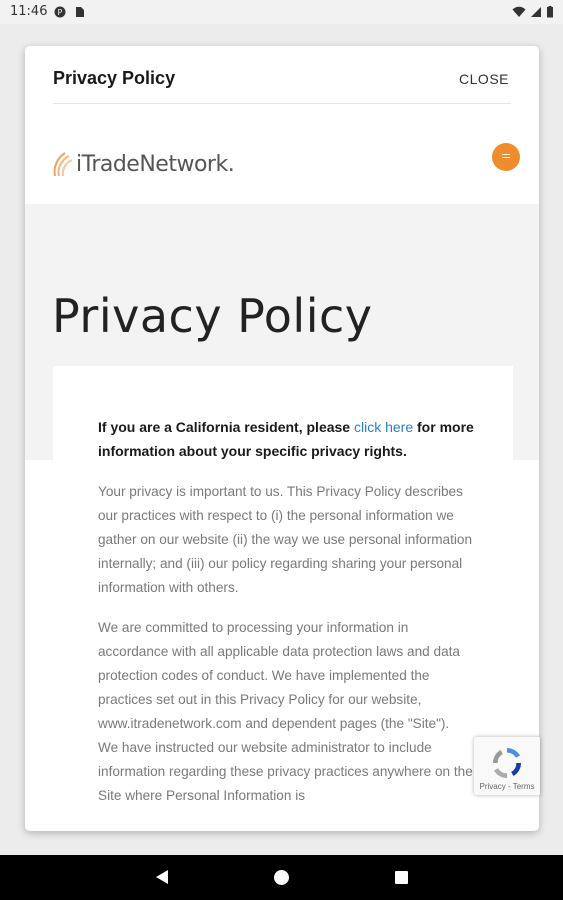 The height and width of the screenshot is (900, 563). I want to click on itradenetwork-logo: iTradeNetwork., so click(143, 164).